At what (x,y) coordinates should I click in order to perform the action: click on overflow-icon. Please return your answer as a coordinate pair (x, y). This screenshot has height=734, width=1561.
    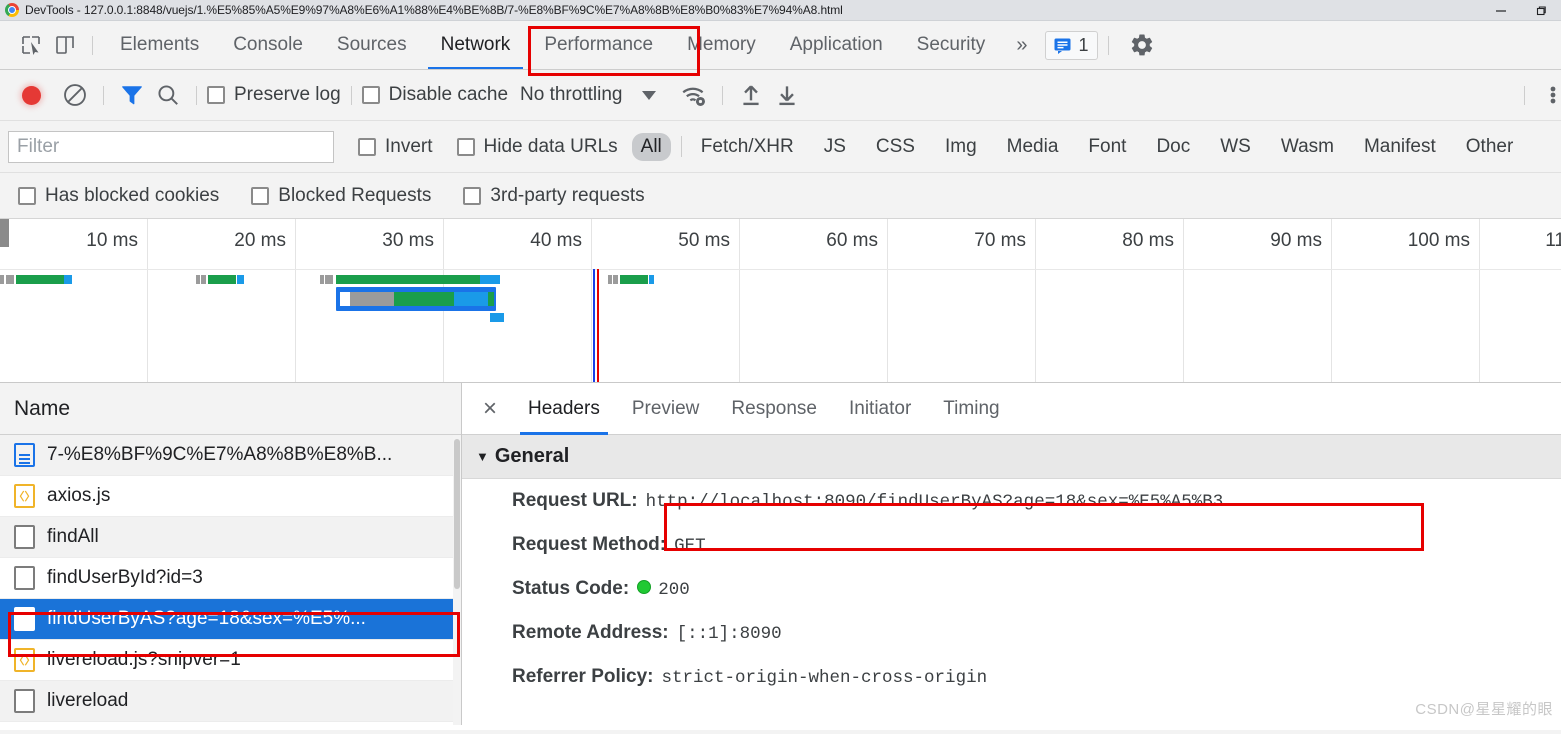
    Looking at the image, I should click on (1553, 95).